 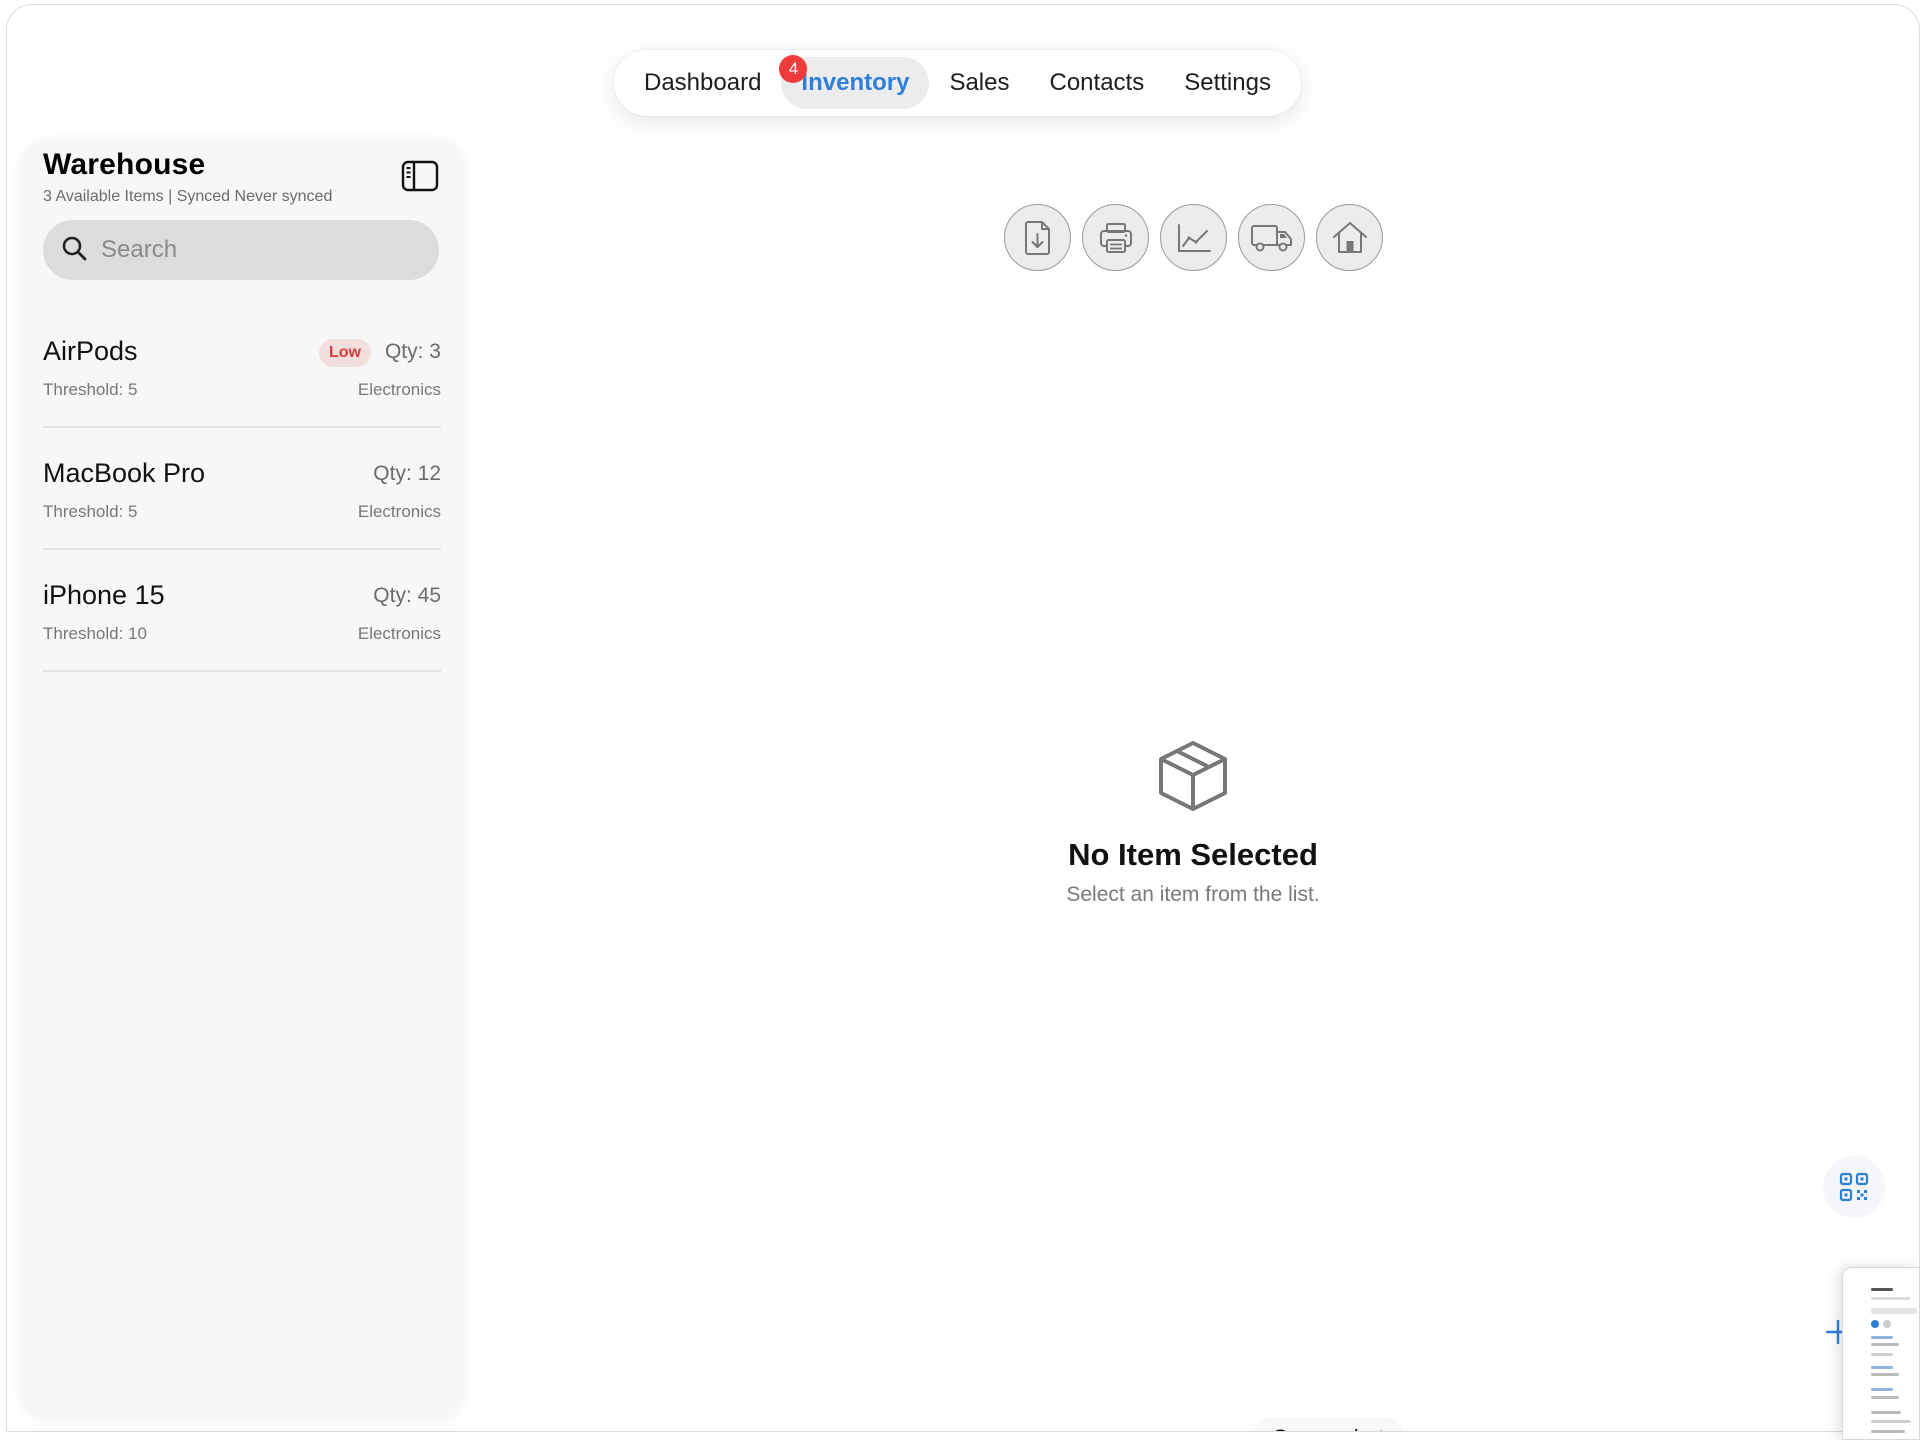 What do you see at coordinates (1329, 1424) in the screenshot?
I see `screenshot-label: Screenshot` at bounding box center [1329, 1424].